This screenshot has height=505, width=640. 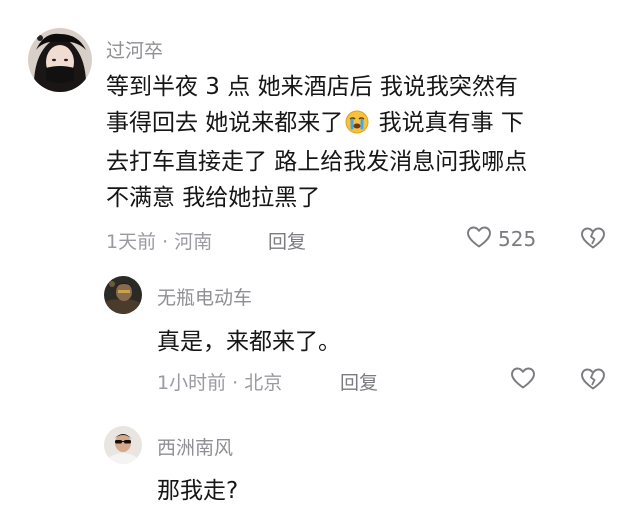 I want to click on like-button, so click(x=523, y=380).